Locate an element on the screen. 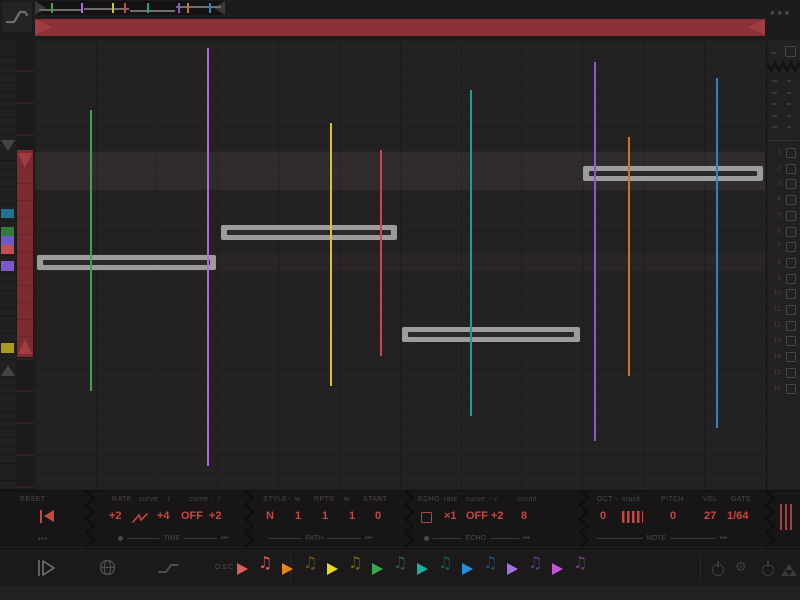  time-curve-icon is located at coordinates (141, 518).